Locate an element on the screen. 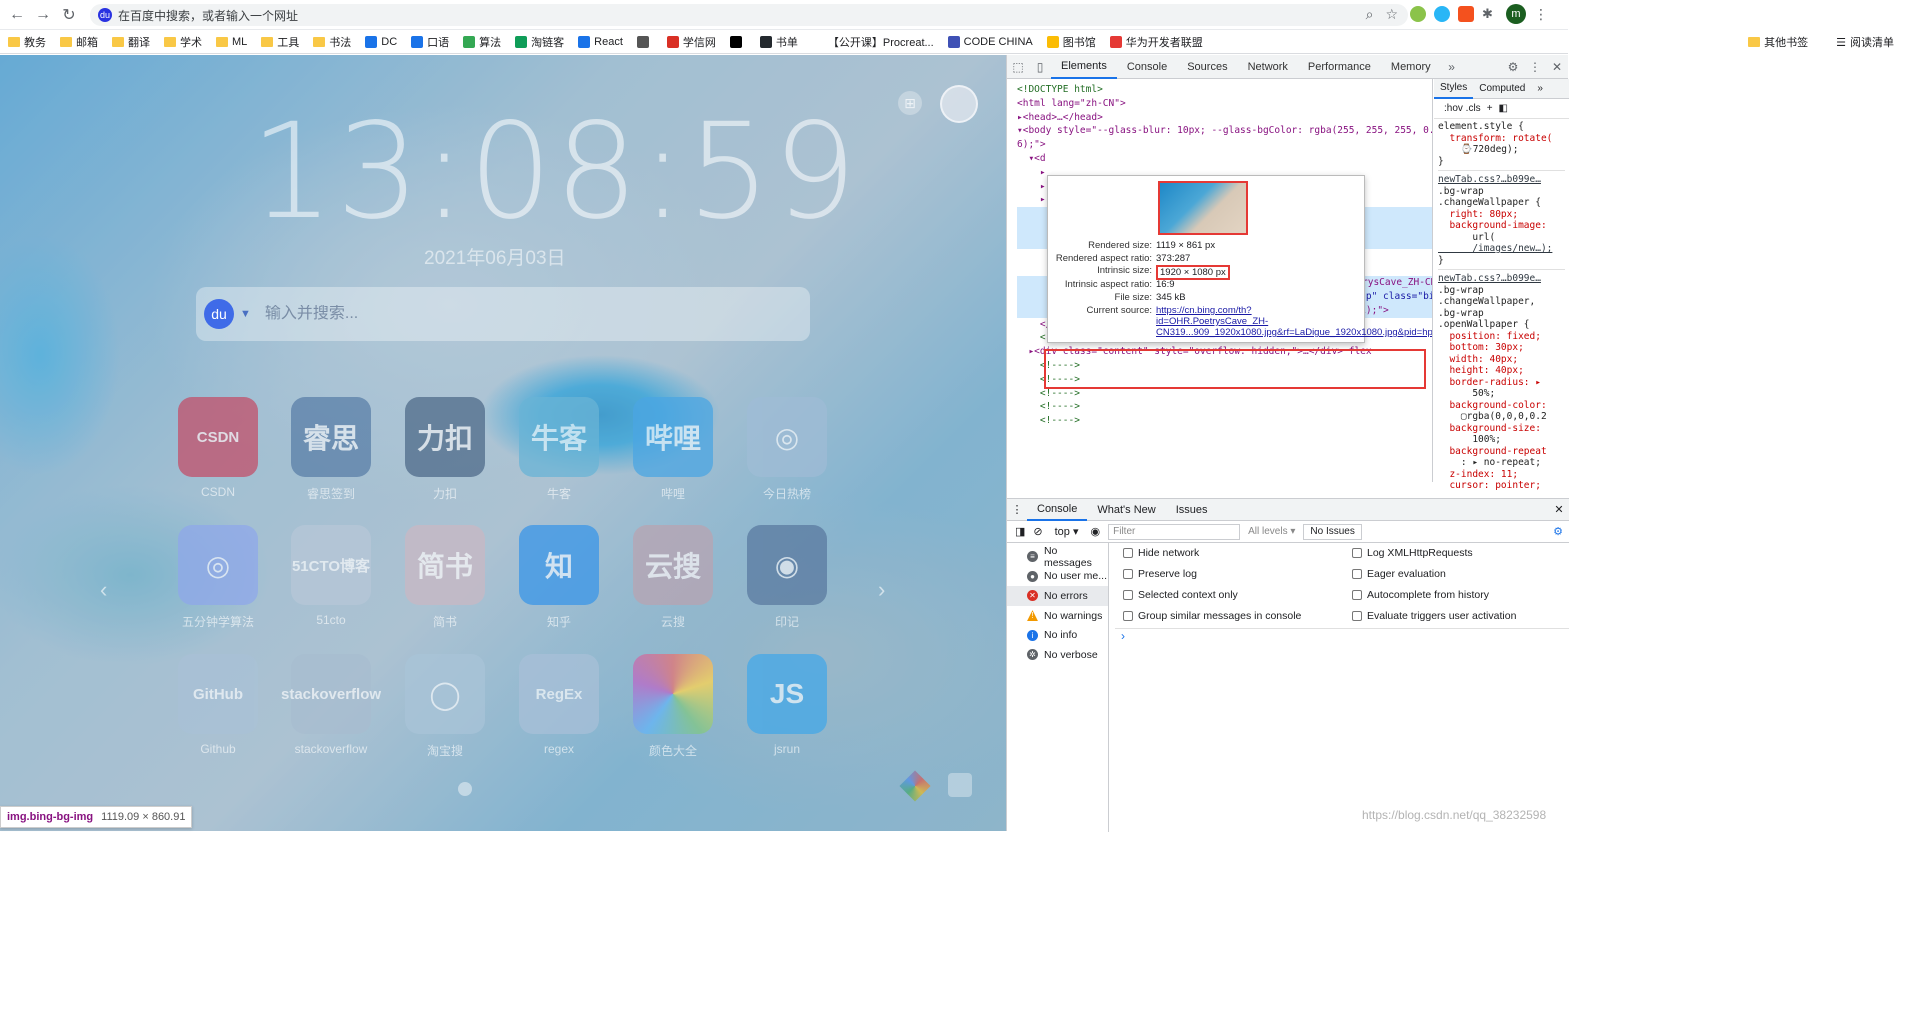 The height and width of the screenshot is (1018, 1920). dom-node-line: <html lang="zh-CN"> is located at coordinates (1224, 104).